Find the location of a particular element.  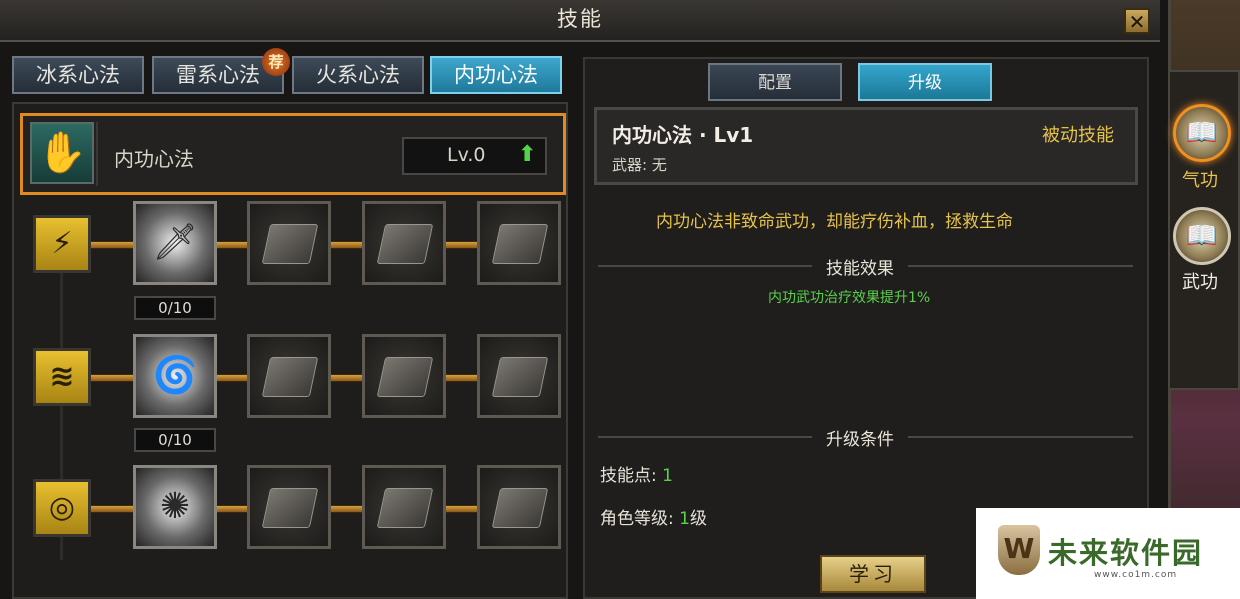

tab-config: 配置 is located at coordinates (775, 82).